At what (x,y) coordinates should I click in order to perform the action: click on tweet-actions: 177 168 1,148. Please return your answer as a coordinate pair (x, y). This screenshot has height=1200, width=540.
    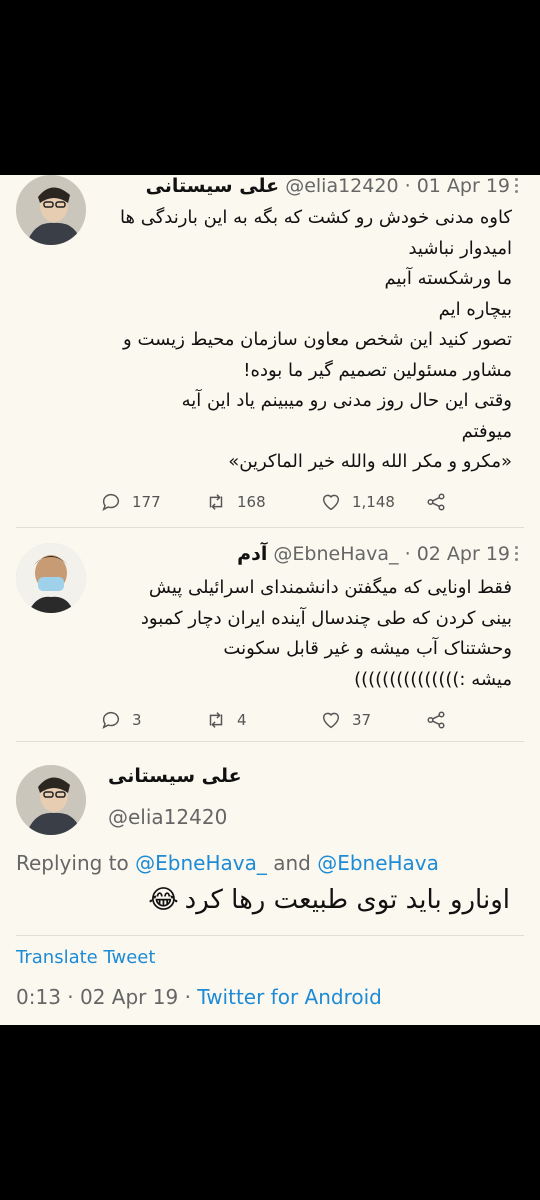
    Looking at the image, I should click on (280, 502).